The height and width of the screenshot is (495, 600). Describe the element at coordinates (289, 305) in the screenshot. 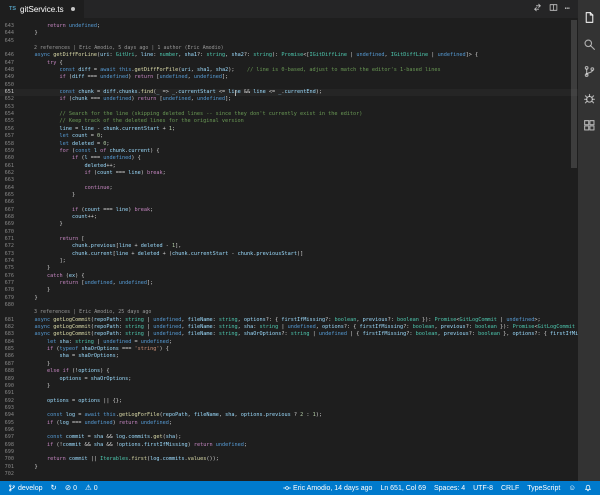

I see `code-line: 680` at that location.